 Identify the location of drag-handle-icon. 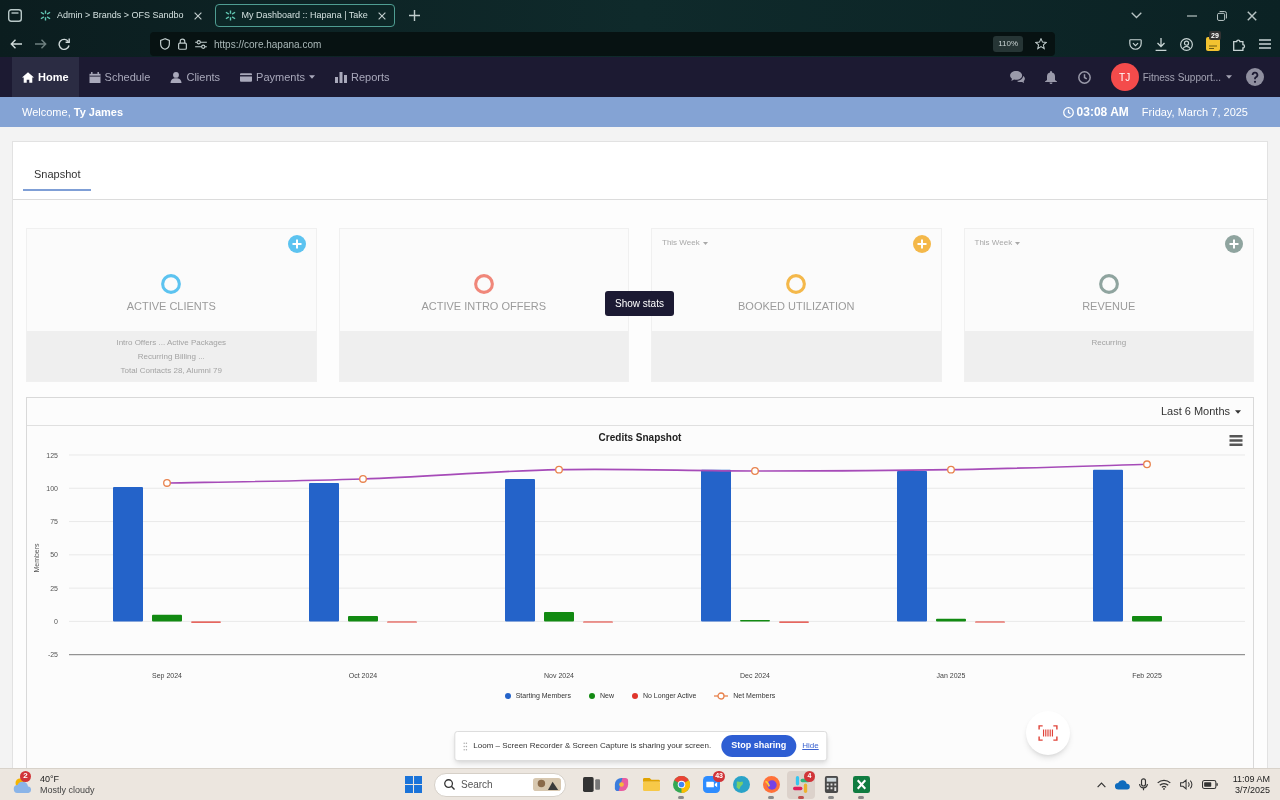
(465, 746).